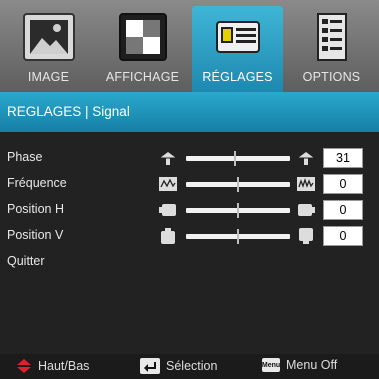  I want to click on quit-label: Quitter, so click(26, 261).